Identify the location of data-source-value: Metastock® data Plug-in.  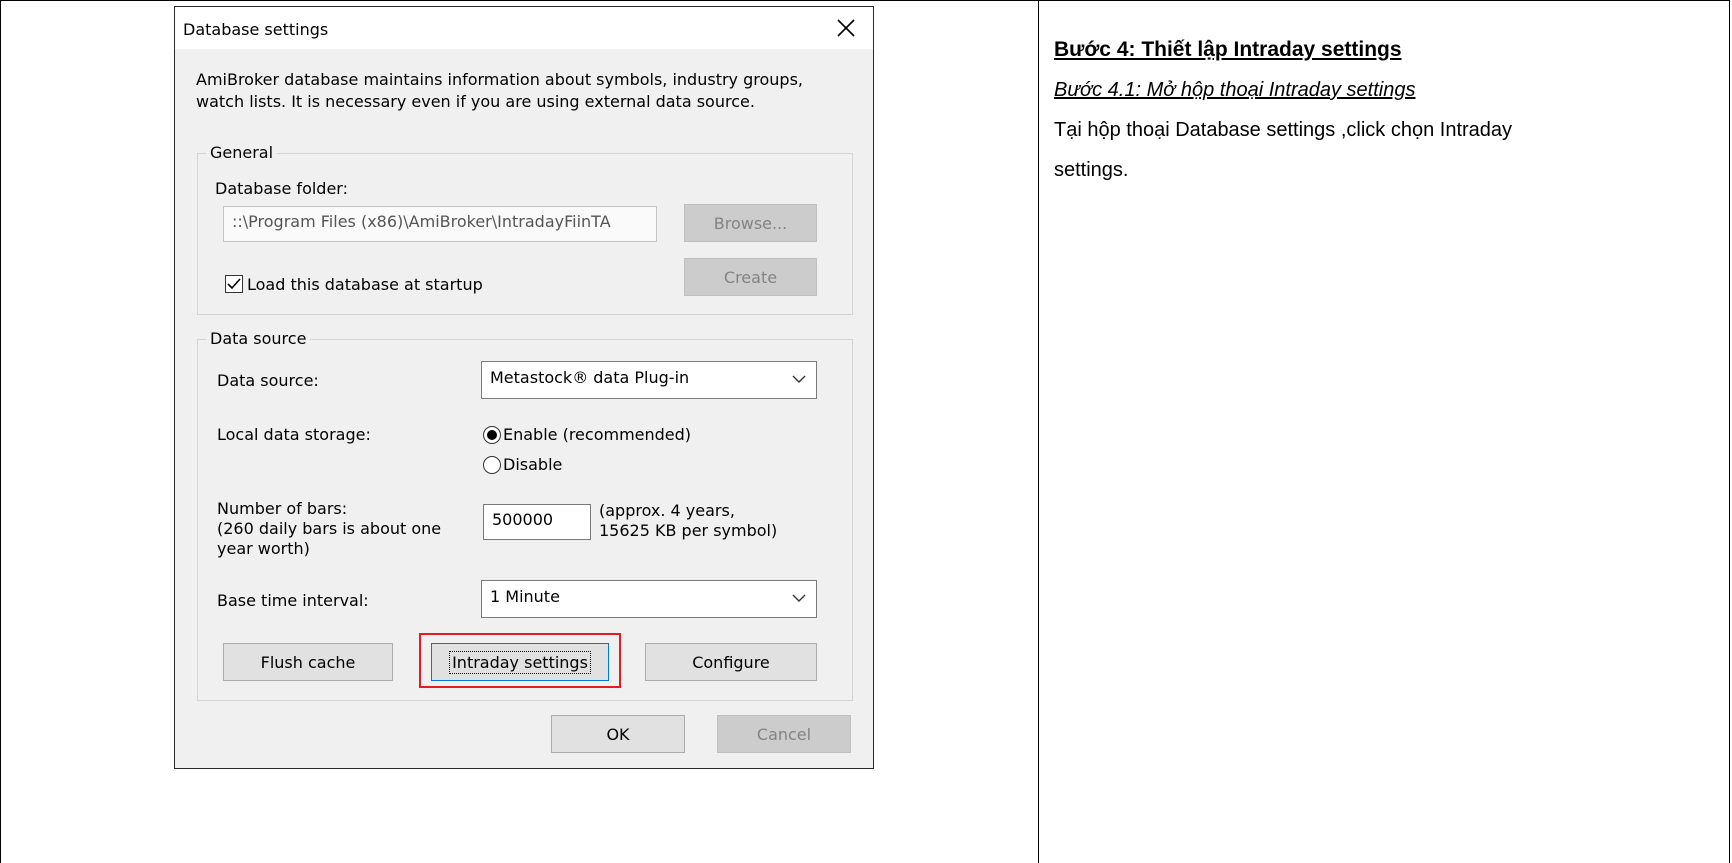
(590, 377).